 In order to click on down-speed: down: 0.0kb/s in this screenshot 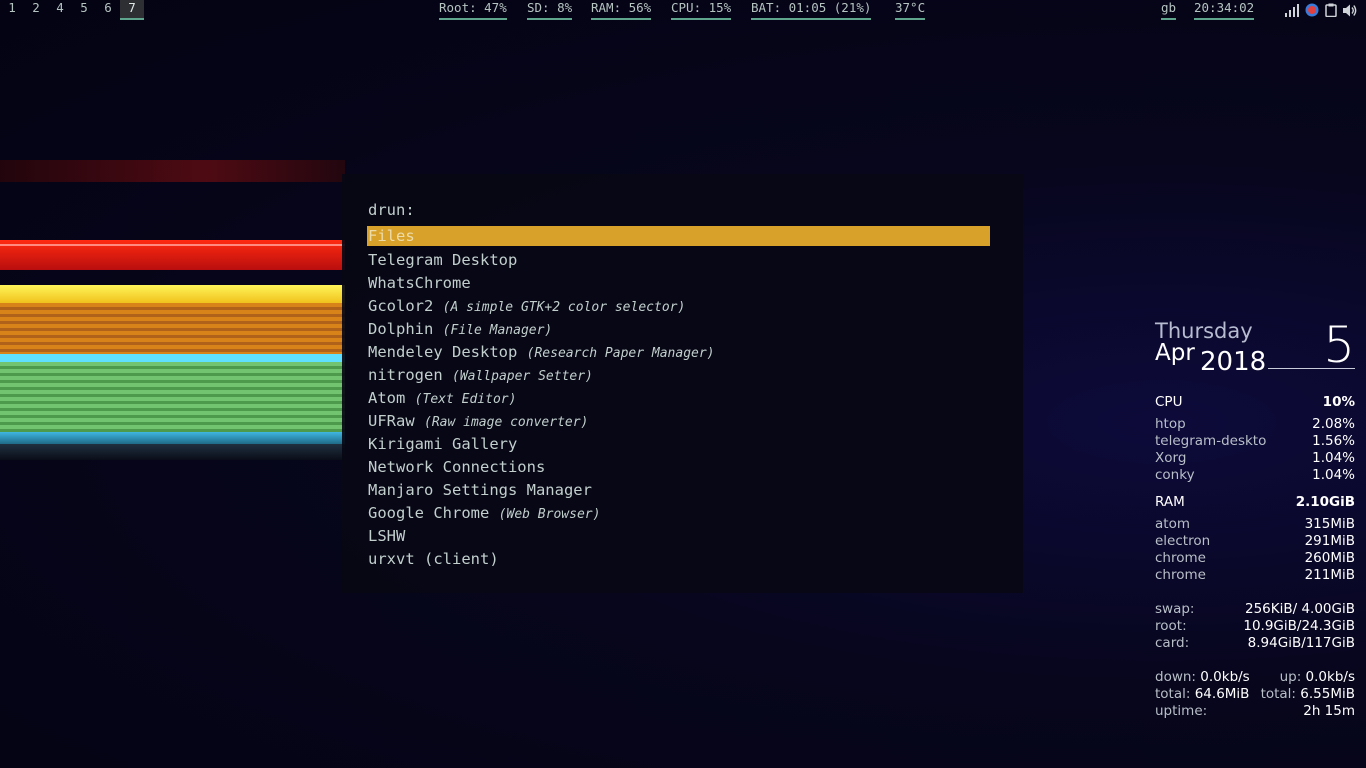, I will do `click(1202, 677)`.